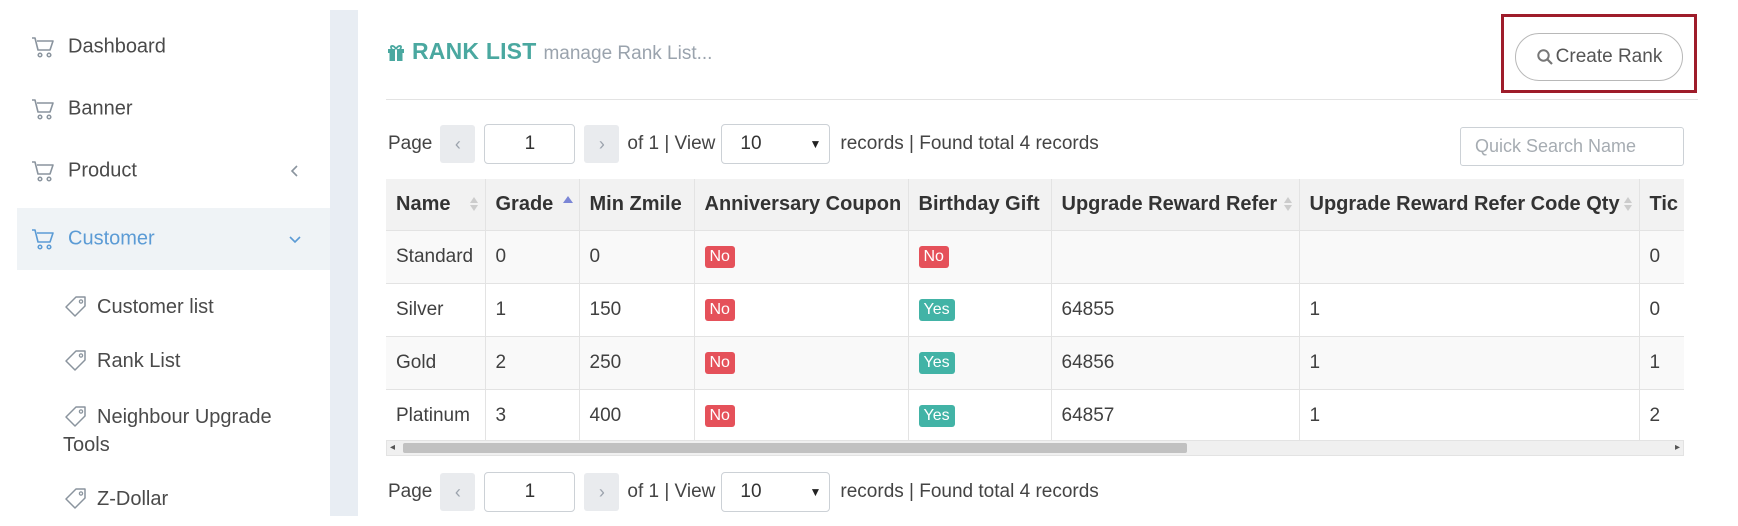 This screenshot has width=1738, height=526. Describe the element at coordinates (175, 499) in the screenshot. I see `sidebar-subitem-z-dollar: Z-Dollar` at that location.